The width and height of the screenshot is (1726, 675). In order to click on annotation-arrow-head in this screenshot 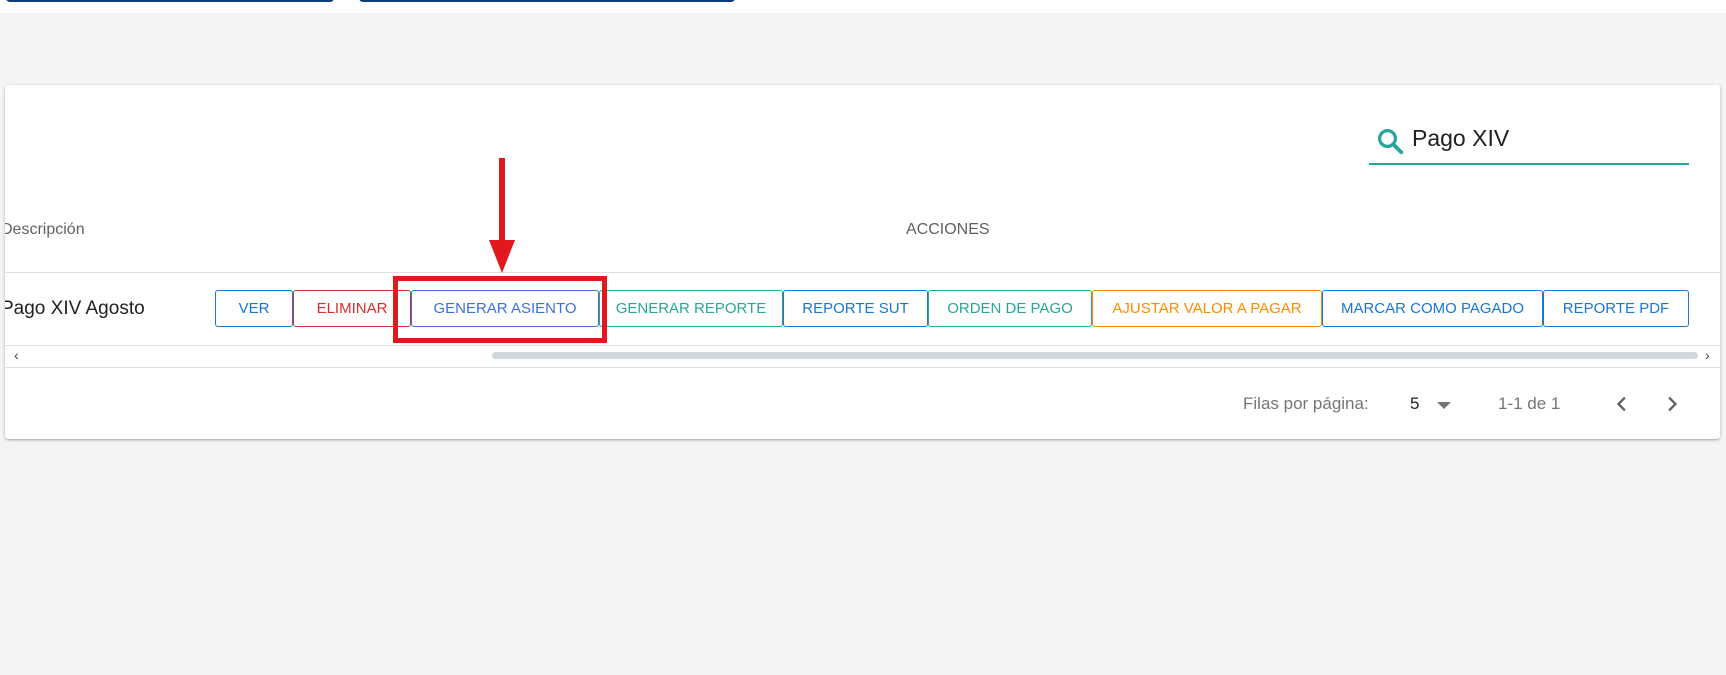, I will do `click(502, 256)`.